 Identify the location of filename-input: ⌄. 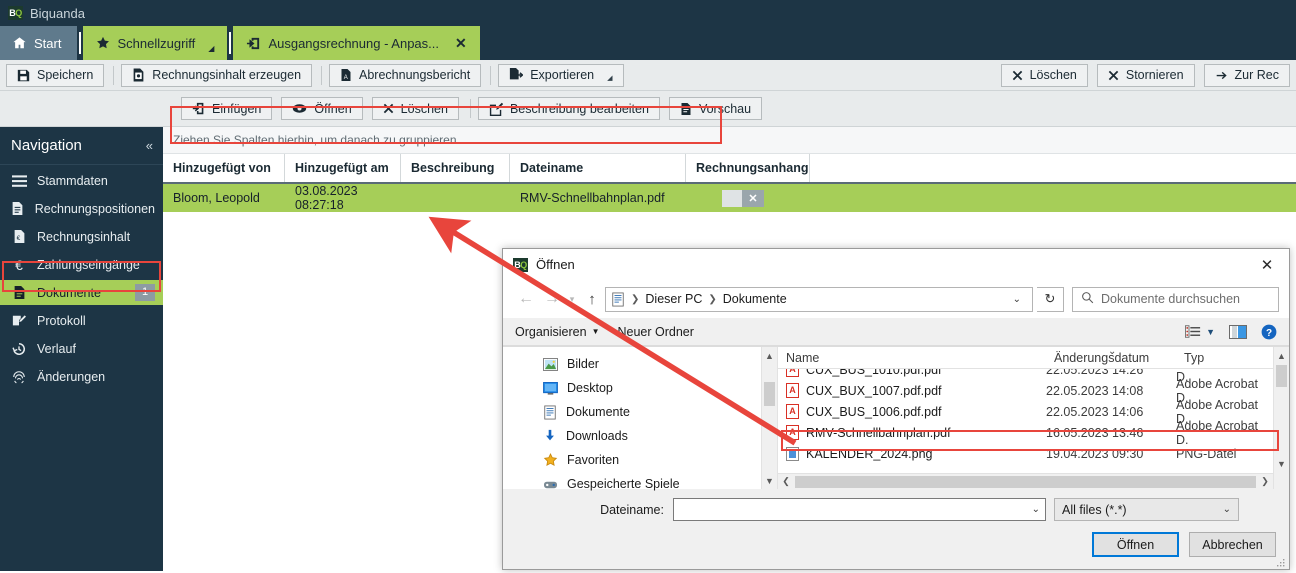
(859, 509).